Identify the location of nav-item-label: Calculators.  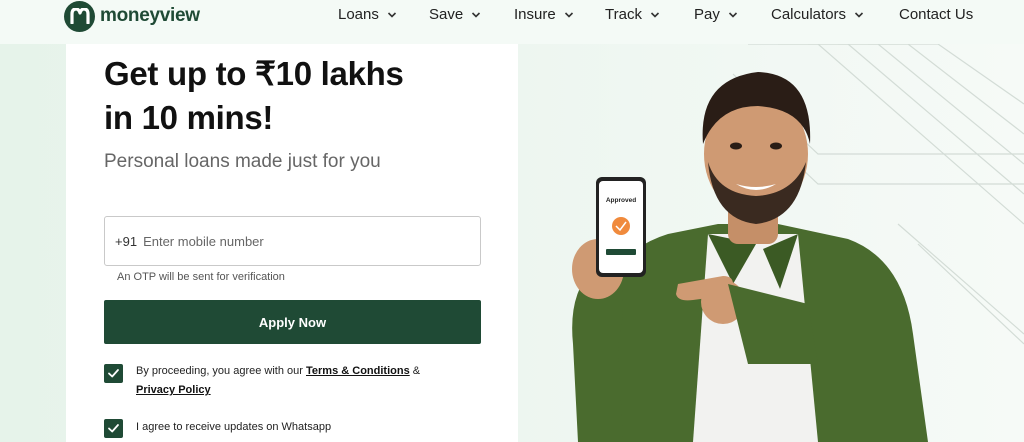
(809, 14).